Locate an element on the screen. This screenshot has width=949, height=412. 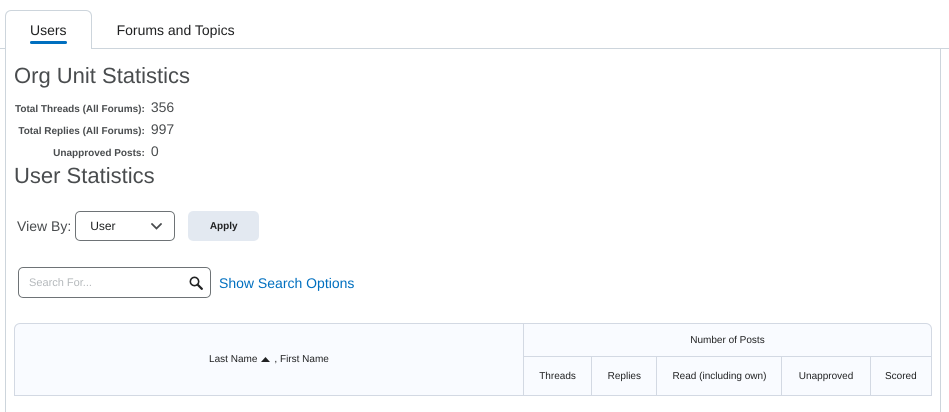
stat-label: Unapproved Posts: is located at coordinates (98, 153).